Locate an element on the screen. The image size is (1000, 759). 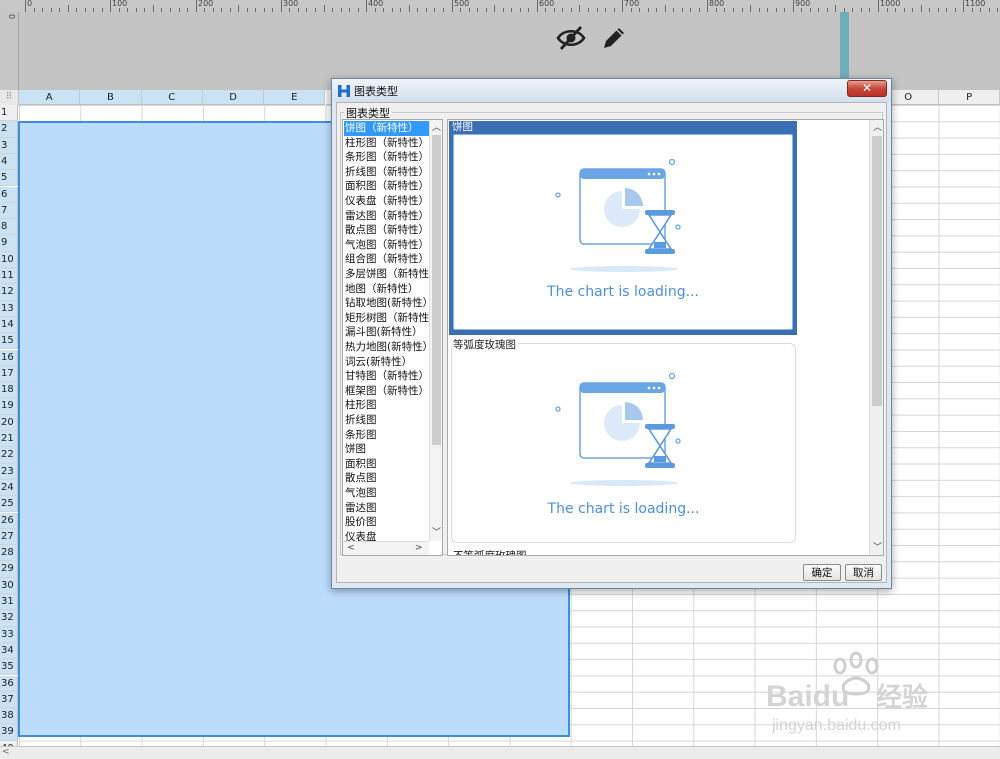
chart-type-item: 散点图（新特性） is located at coordinates (387, 230).